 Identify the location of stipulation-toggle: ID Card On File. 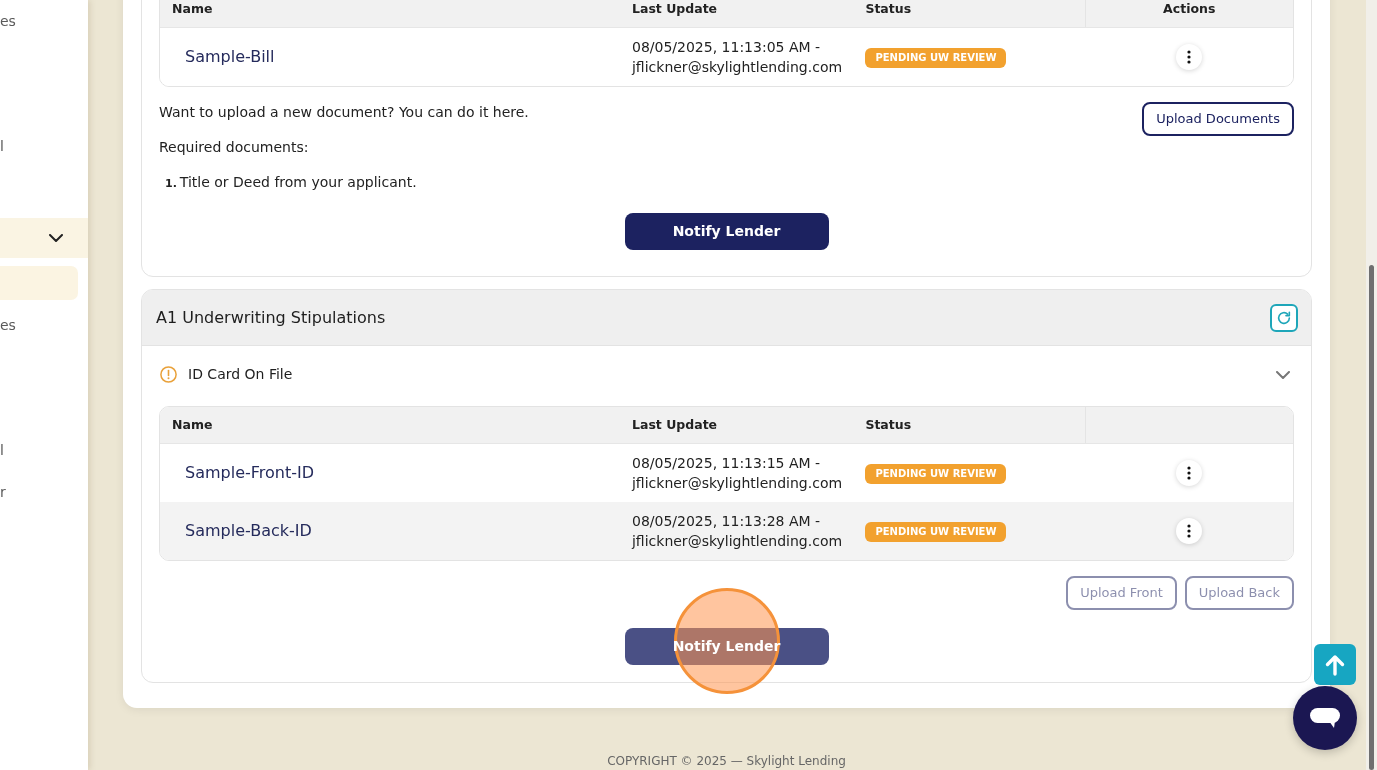
(726, 374).